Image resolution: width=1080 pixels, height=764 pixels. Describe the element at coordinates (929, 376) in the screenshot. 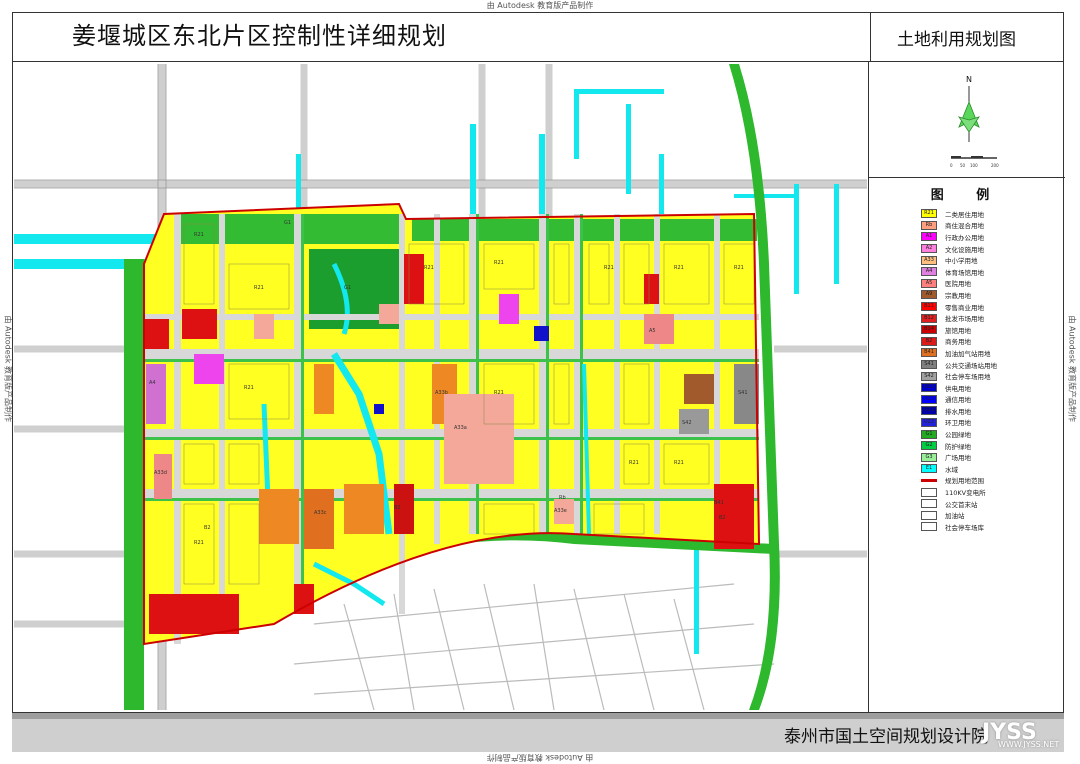

I see `legend-swatch: S42` at that location.